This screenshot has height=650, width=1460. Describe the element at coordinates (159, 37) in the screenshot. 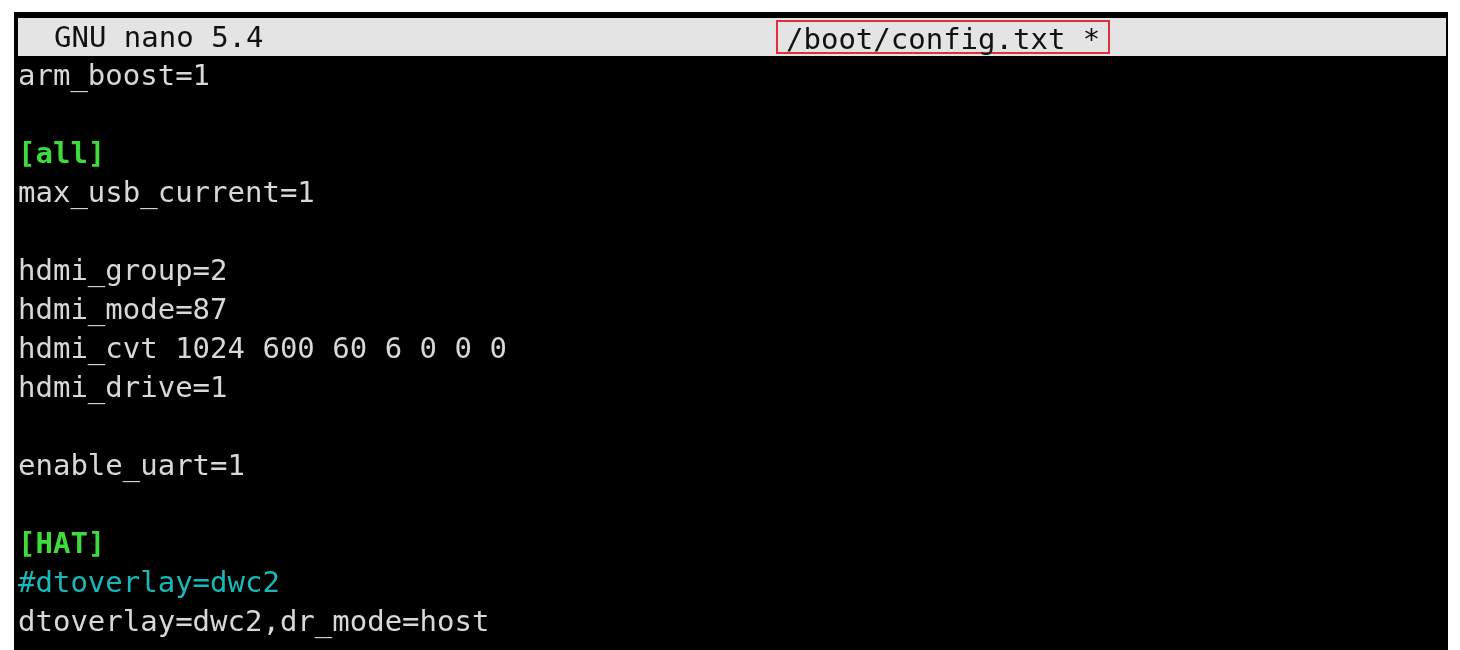

I see `editor-version: GNU nano 5.4` at that location.